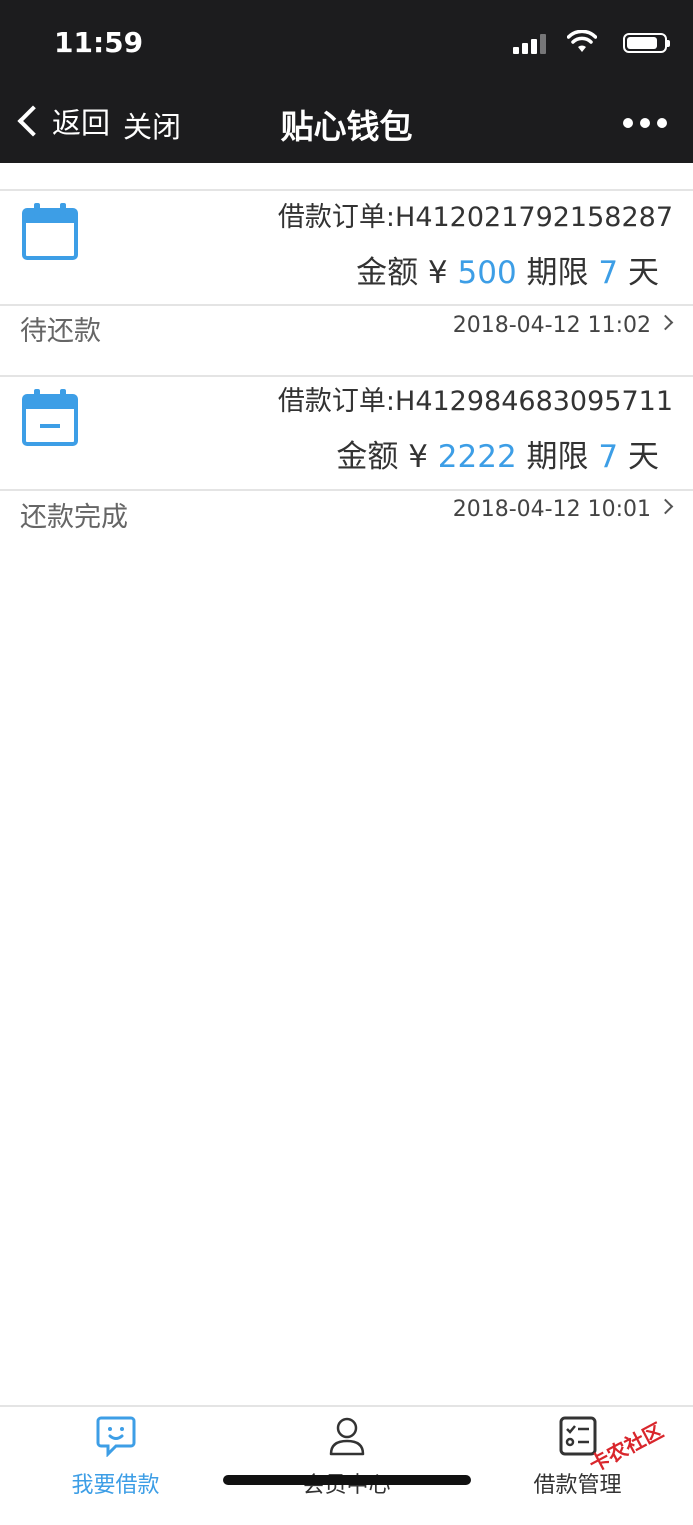 Image resolution: width=693 pixels, height=1525 pixels. I want to click on signal-icon, so click(530, 44).